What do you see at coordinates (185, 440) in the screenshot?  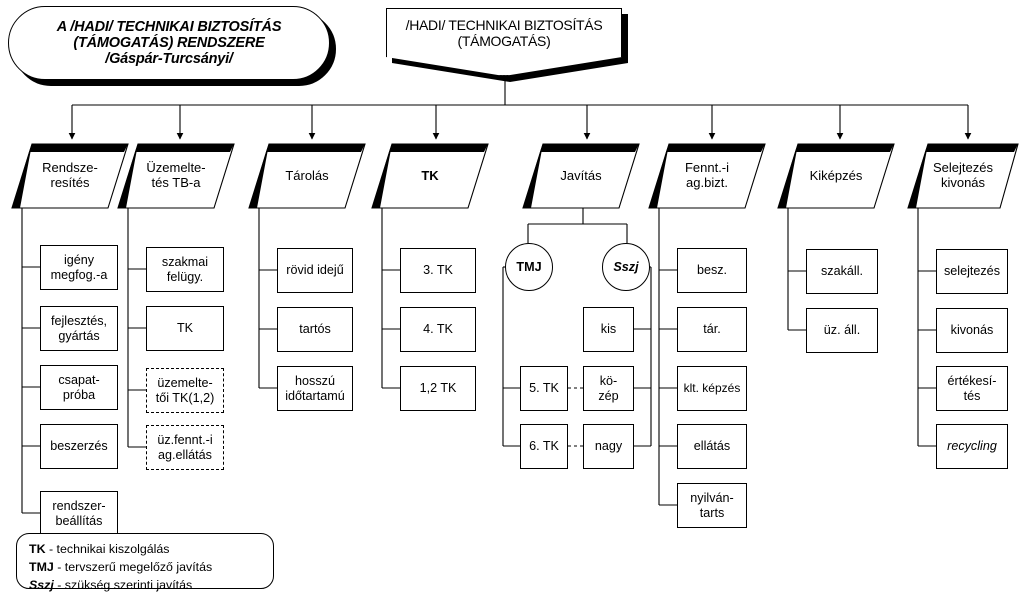 I see `leaf-line1: üz.fennt.-i` at bounding box center [185, 440].